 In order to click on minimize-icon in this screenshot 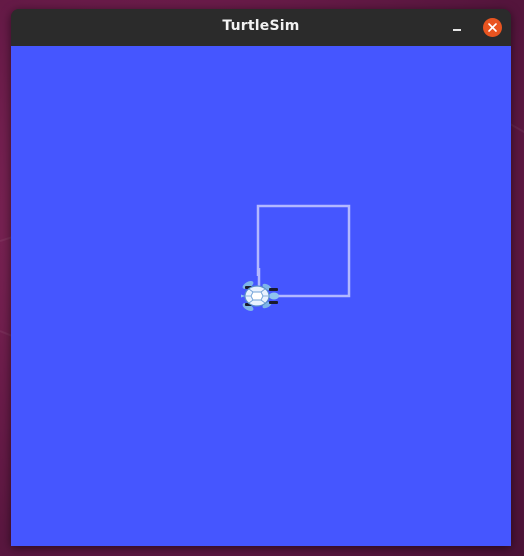, I will do `click(457, 30)`.